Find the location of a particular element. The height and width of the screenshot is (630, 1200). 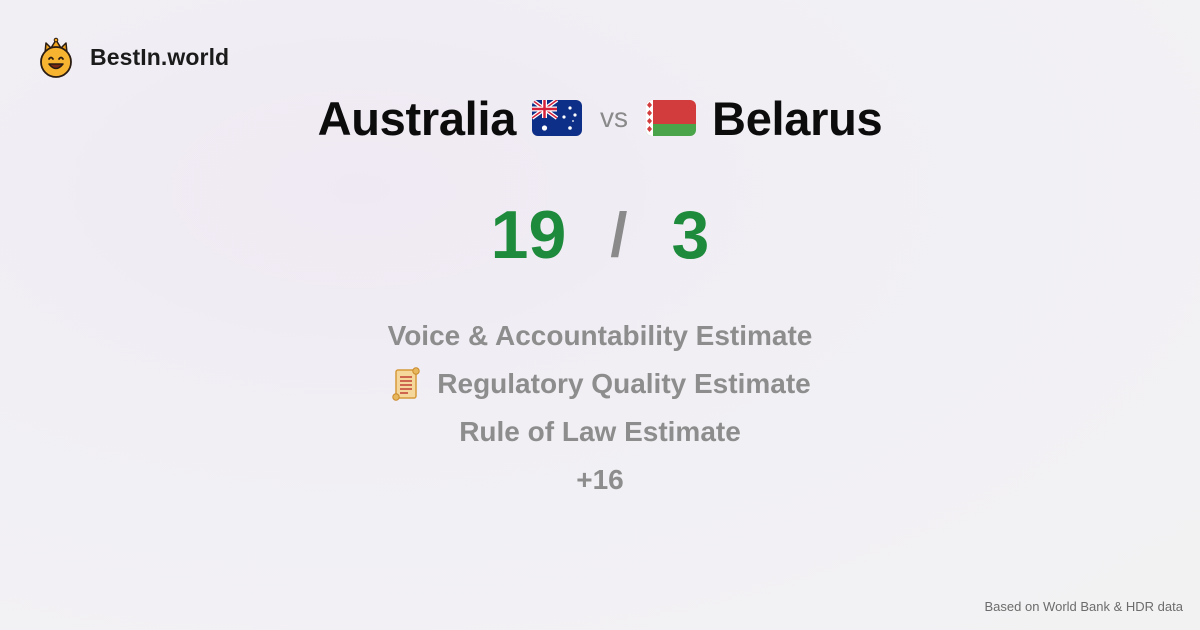

metric-label: Rule of Law Estimate is located at coordinates (600, 431).